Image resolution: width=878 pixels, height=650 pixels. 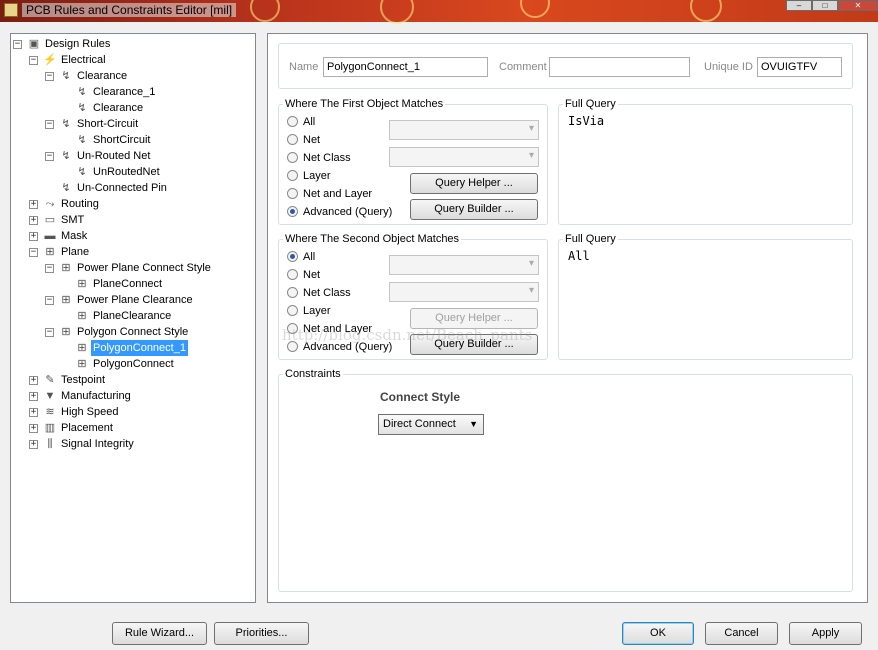 I want to click on name-field: PolygonConnect_1, so click(x=405, y=67).